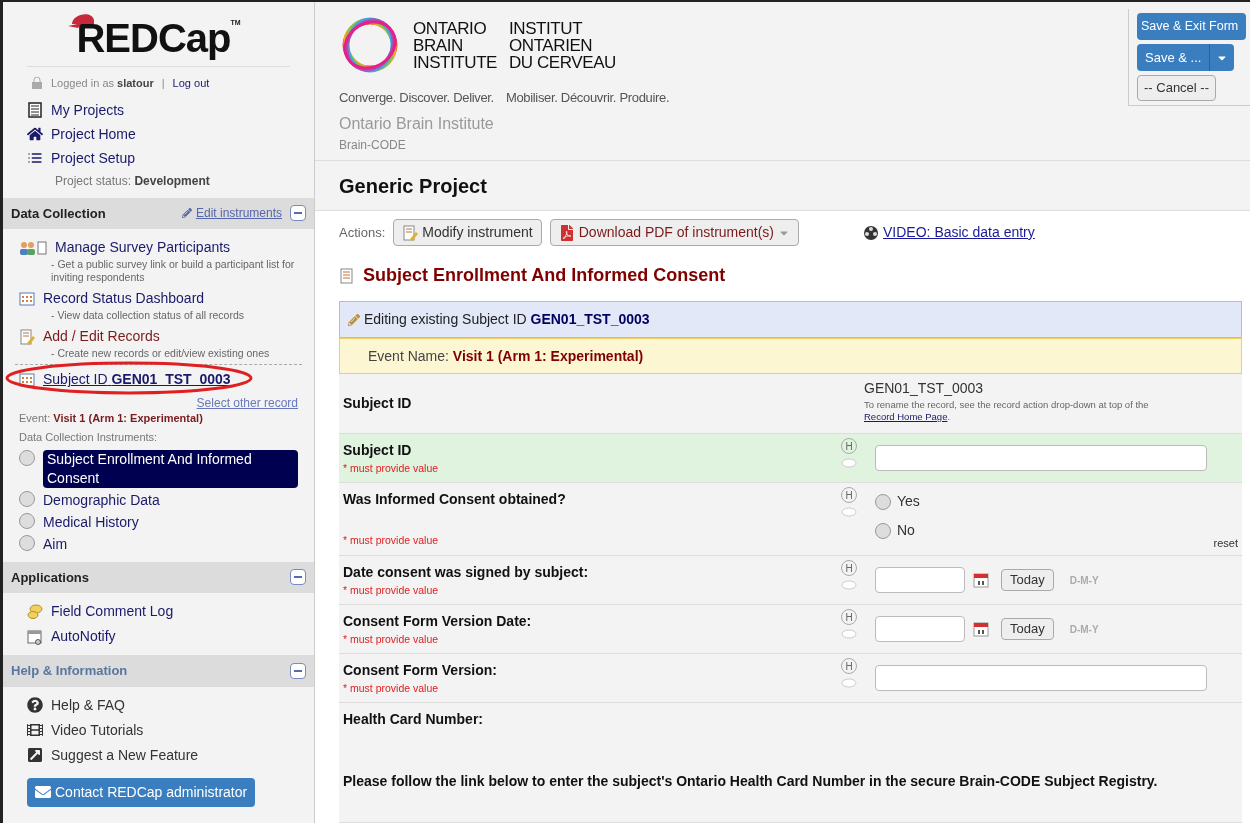  What do you see at coordinates (466, 572) in the screenshot?
I see `field-label: Date consent was signed by subject:` at bounding box center [466, 572].